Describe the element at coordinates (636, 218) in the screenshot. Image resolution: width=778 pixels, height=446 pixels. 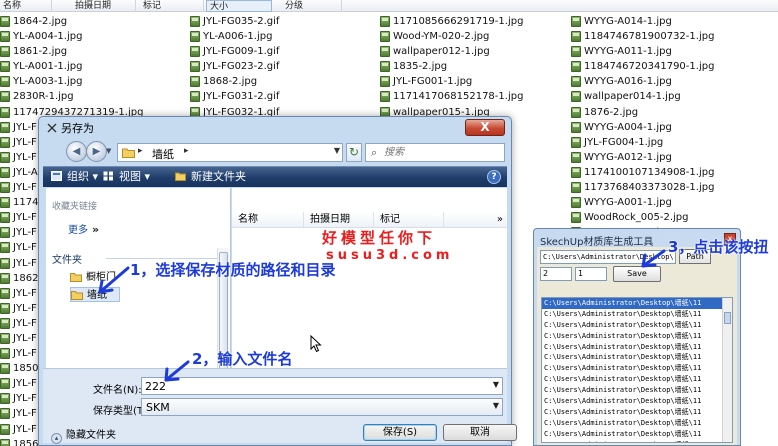
I see `file-name: WoodRock_005-2.jpg` at that location.